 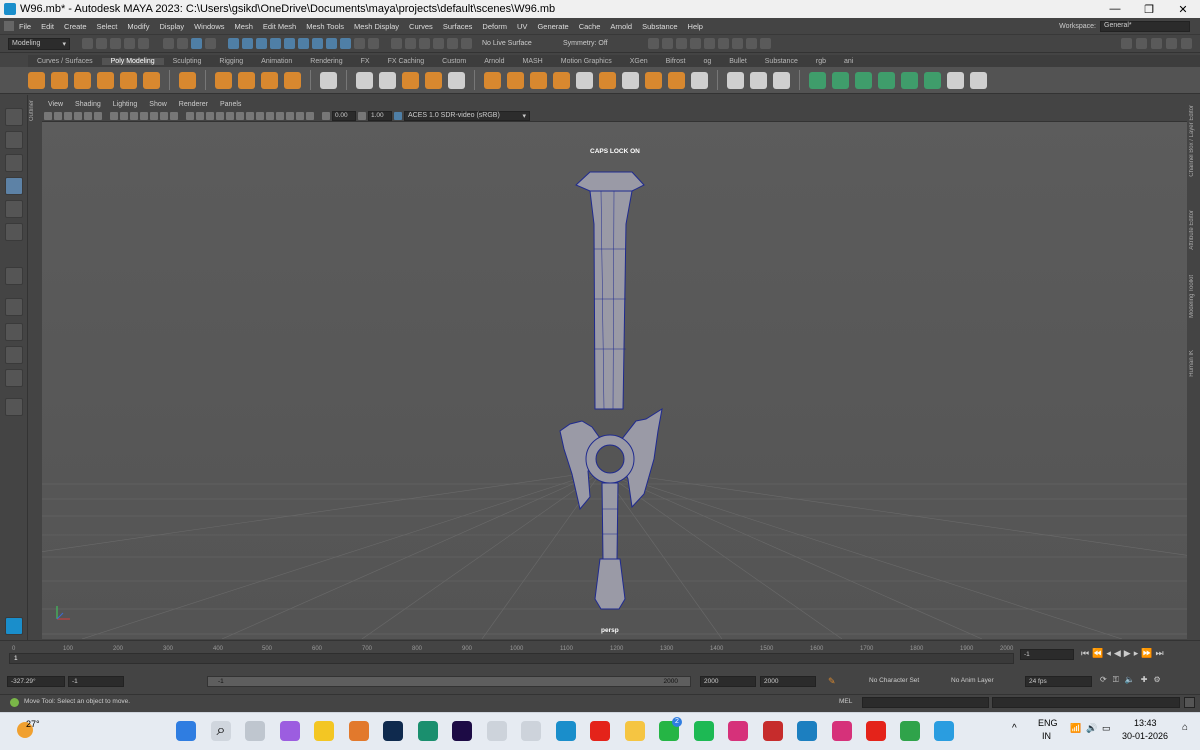 What do you see at coordinates (182, 43) in the screenshot?
I see `select-object-icon` at bounding box center [182, 43].